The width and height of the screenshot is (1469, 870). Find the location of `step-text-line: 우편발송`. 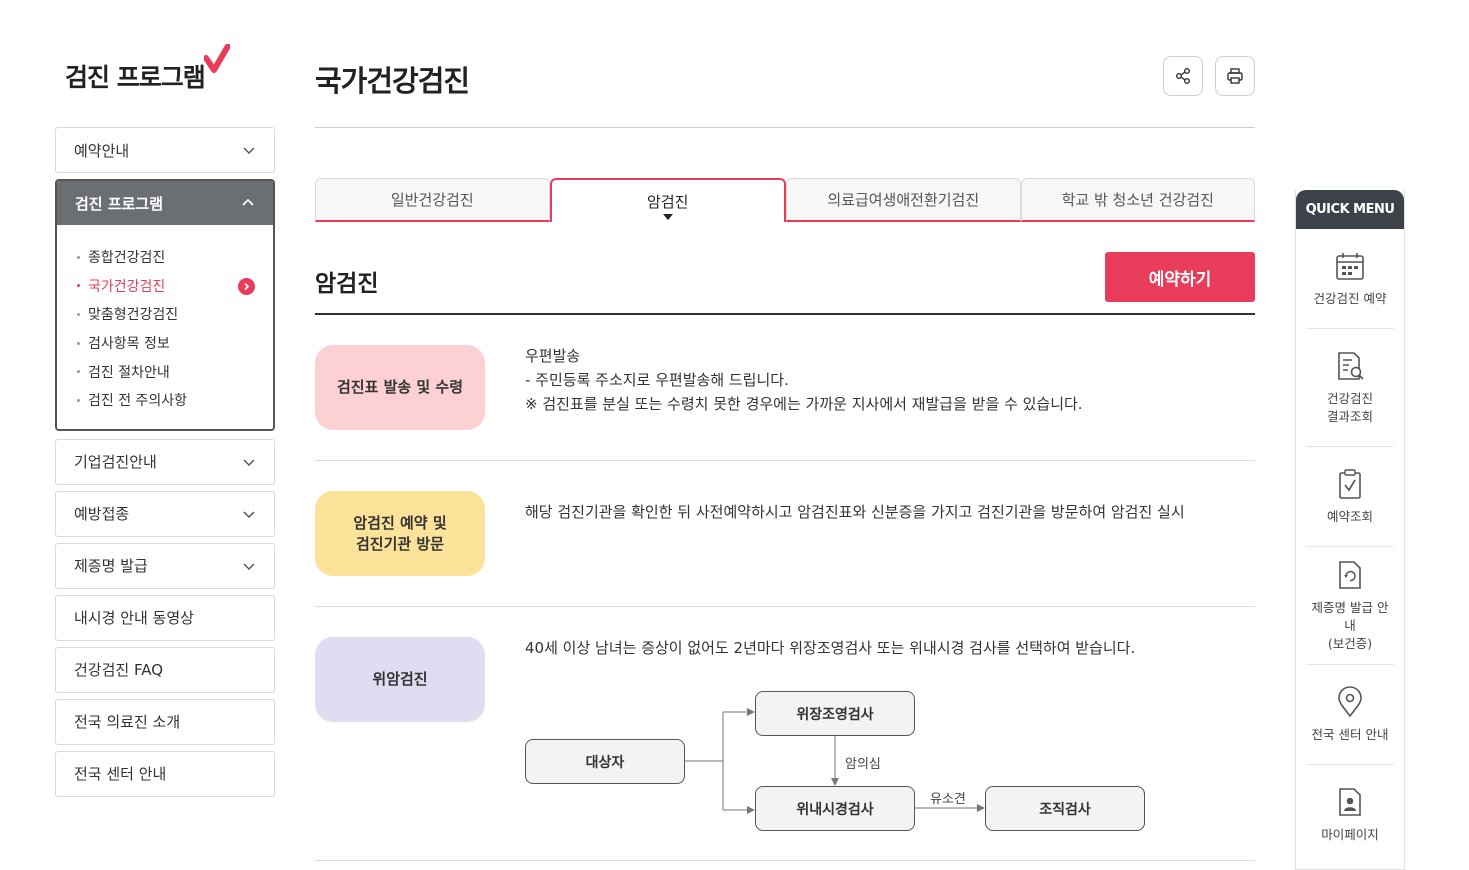

step-text-line: 우편발송 is located at coordinates (553, 356).